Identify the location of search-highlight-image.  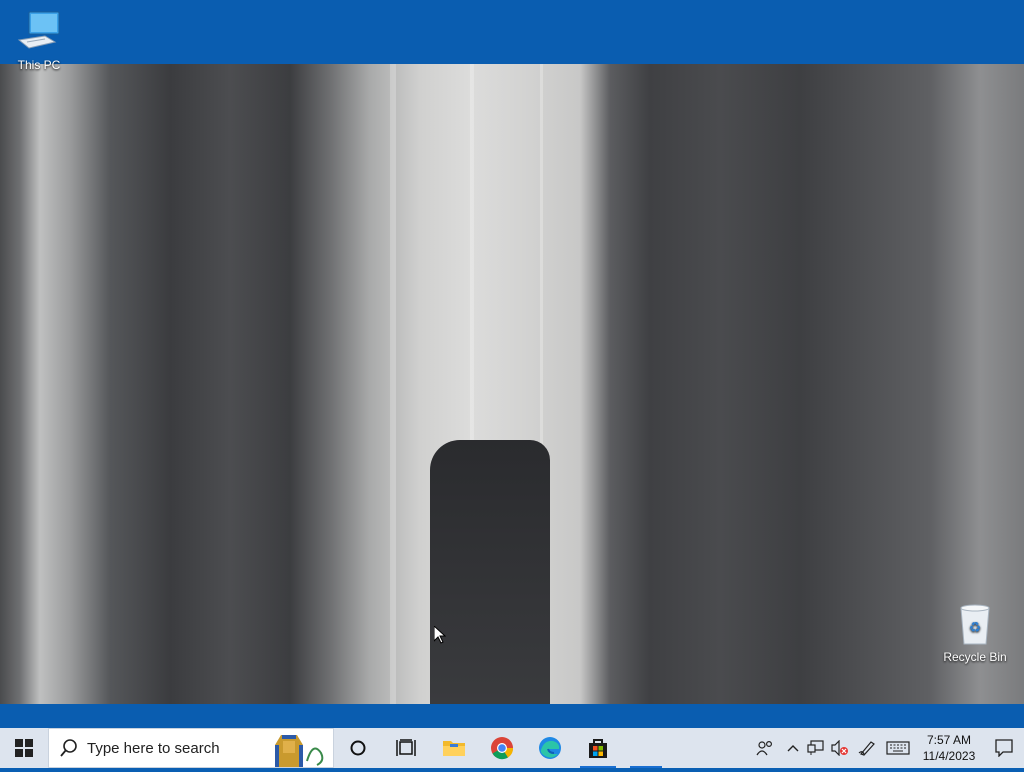
(298, 749).